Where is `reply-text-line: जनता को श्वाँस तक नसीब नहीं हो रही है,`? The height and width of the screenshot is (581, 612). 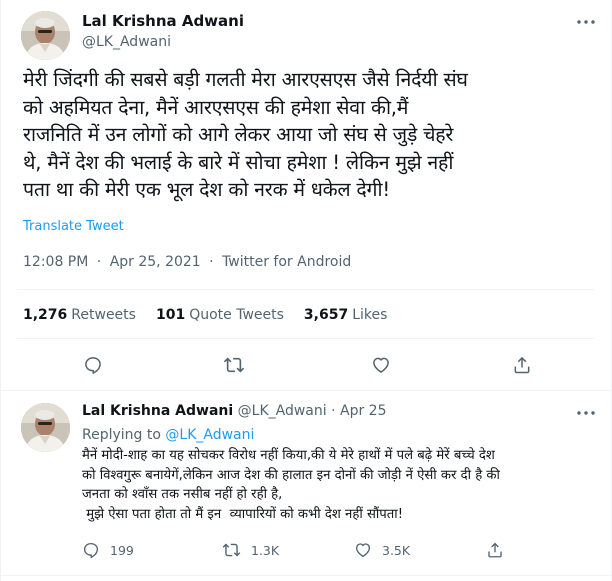
reply-text-line: जनता को श्वाँस तक नसीब नहीं हो रही है, is located at coordinates (182, 494).